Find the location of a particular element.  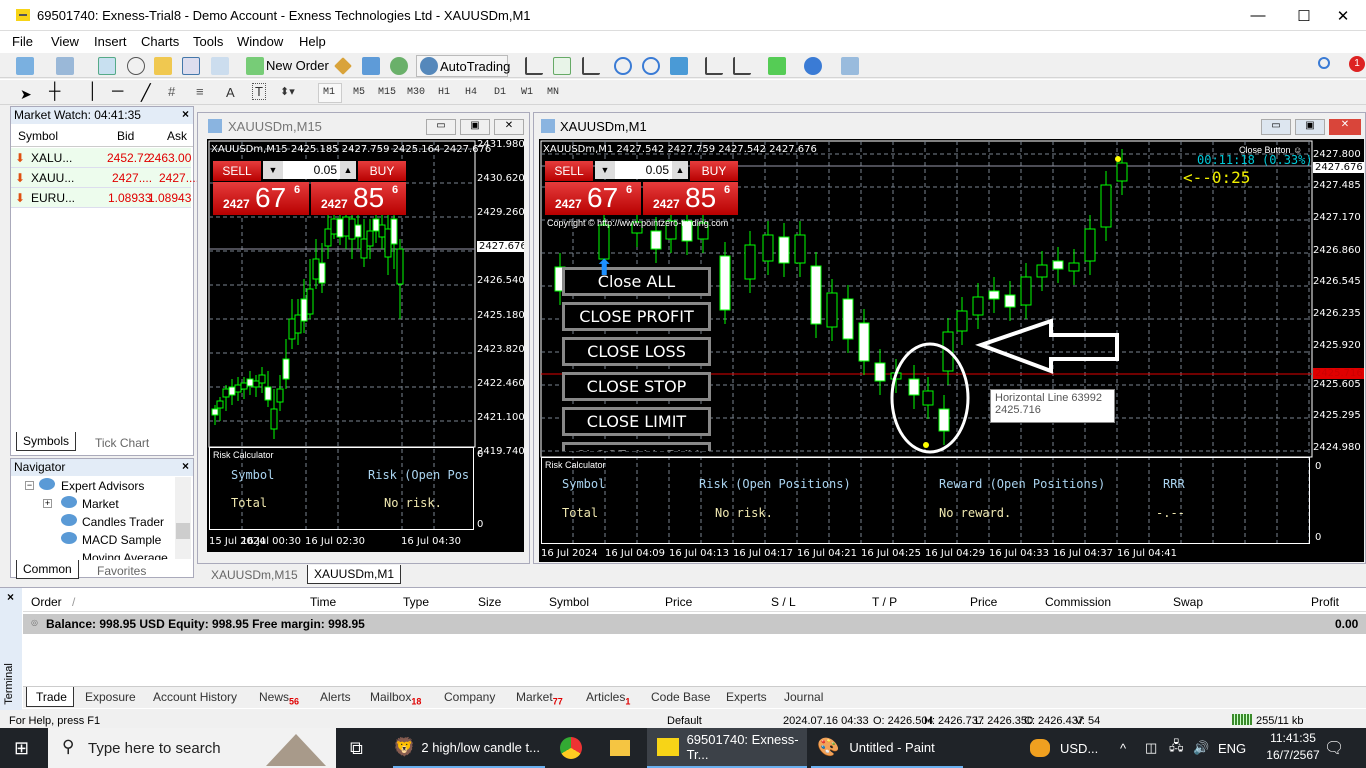

col-order: Order is located at coordinates (46, 602).